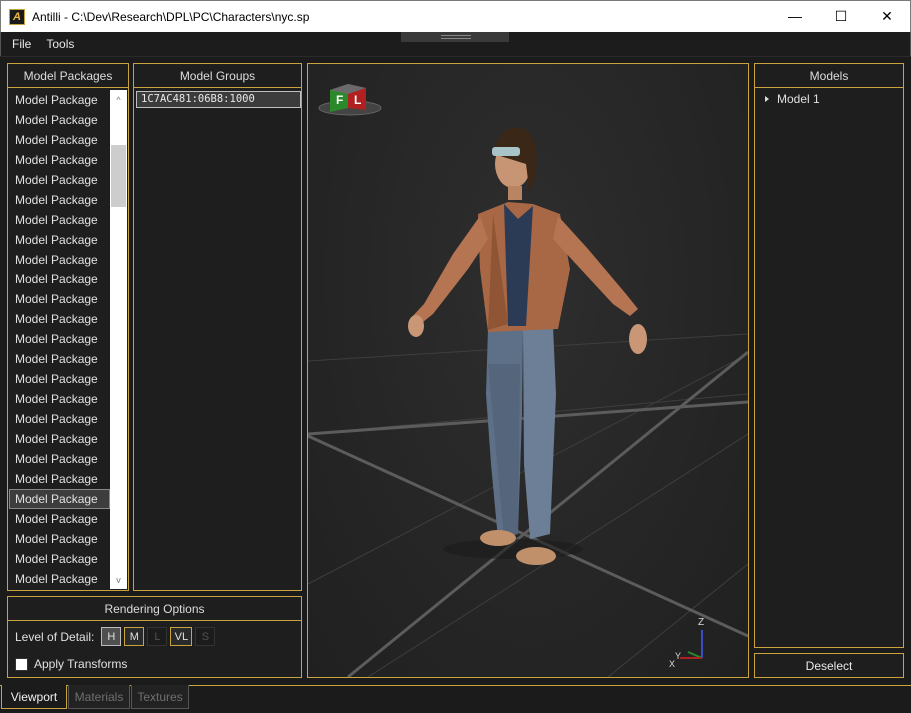 The image size is (911, 713). Describe the element at coordinates (701, 622) in the screenshot. I see `axis-z-label: Z` at that location.